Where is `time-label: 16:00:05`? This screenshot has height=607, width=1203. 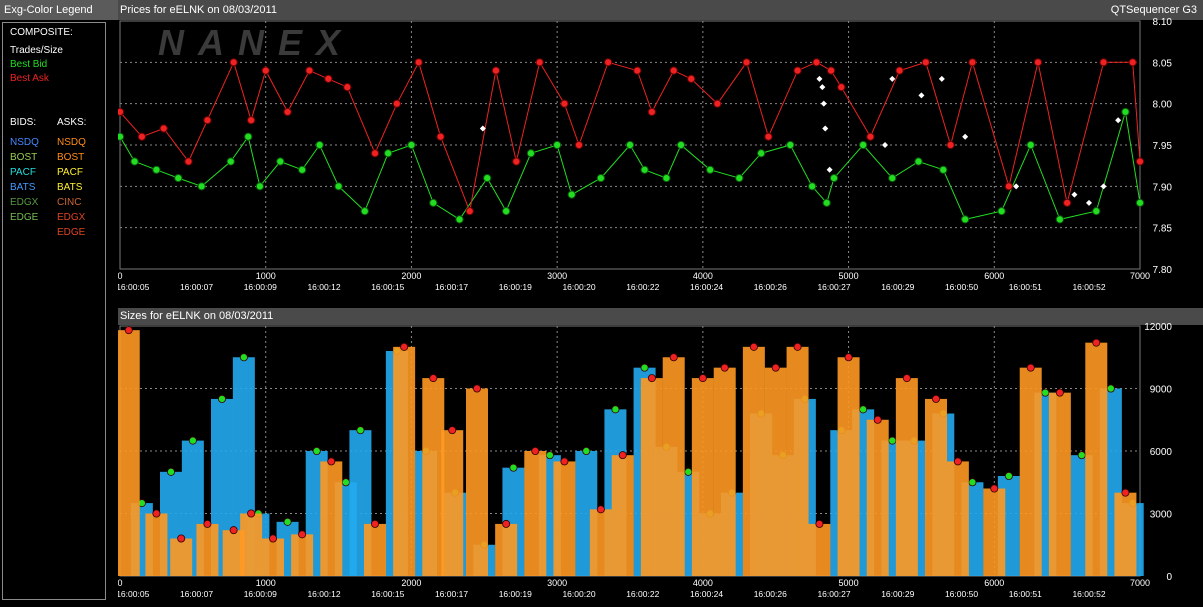 time-label: 16:00:05 is located at coordinates (134, 287).